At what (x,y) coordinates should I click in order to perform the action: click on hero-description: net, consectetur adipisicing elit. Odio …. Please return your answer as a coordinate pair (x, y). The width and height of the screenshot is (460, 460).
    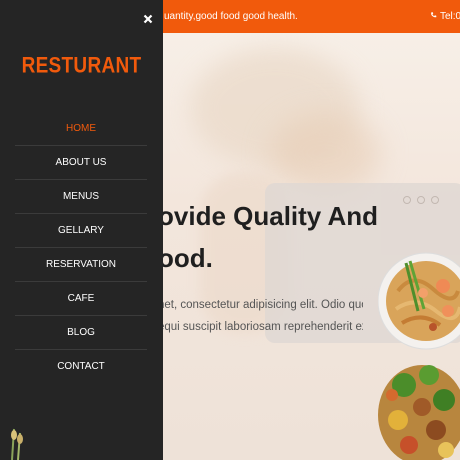
    Looking at the image, I should click on (260, 316).